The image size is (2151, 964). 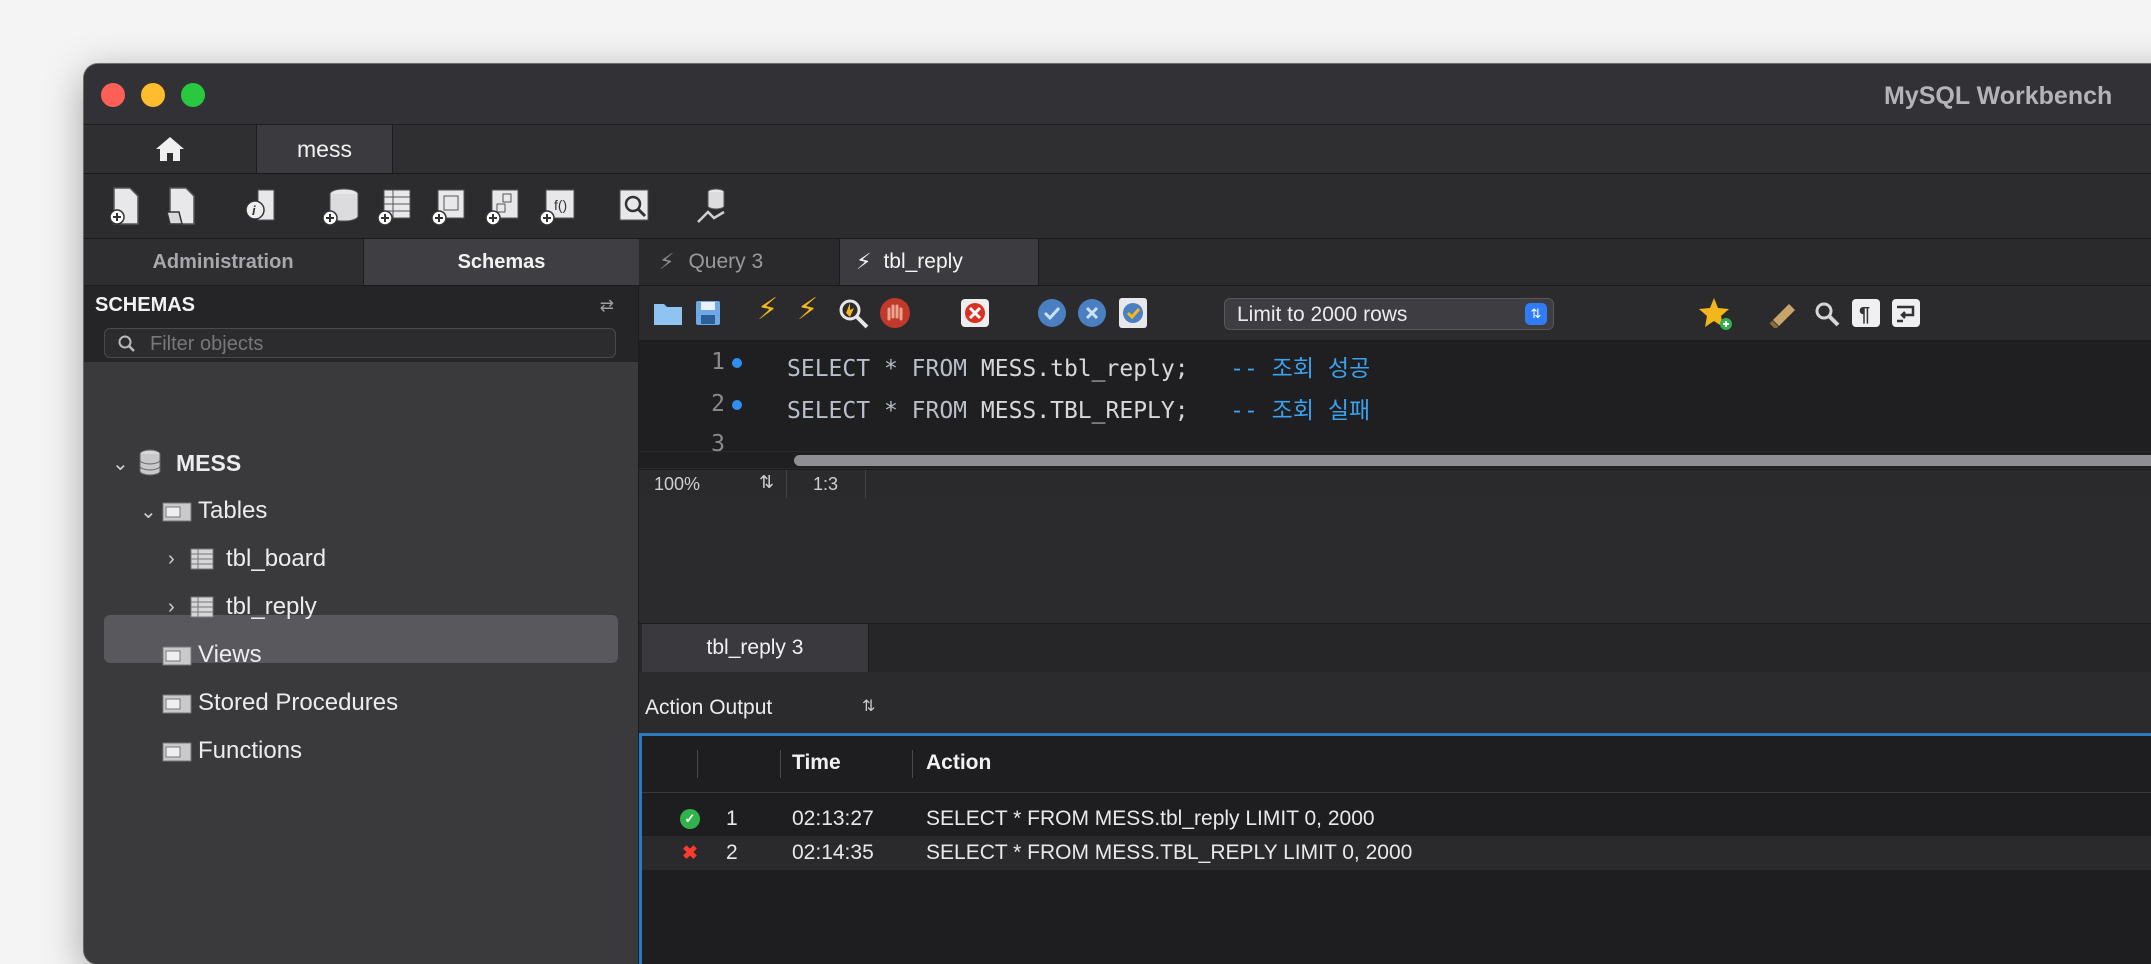 What do you see at coordinates (807, 309) in the screenshot?
I see `execute-current-icon: ⚡︎` at bounding box center [807, 309].